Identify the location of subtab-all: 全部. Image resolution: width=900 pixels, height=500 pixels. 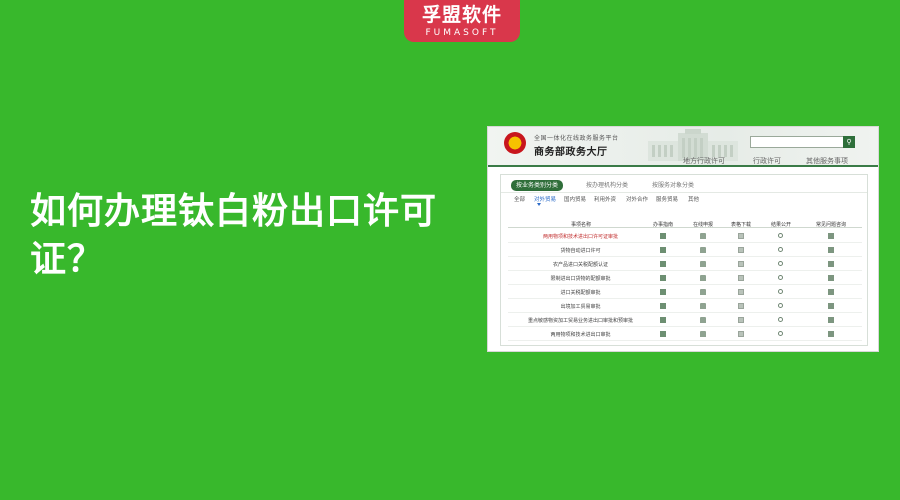
(519, 199).